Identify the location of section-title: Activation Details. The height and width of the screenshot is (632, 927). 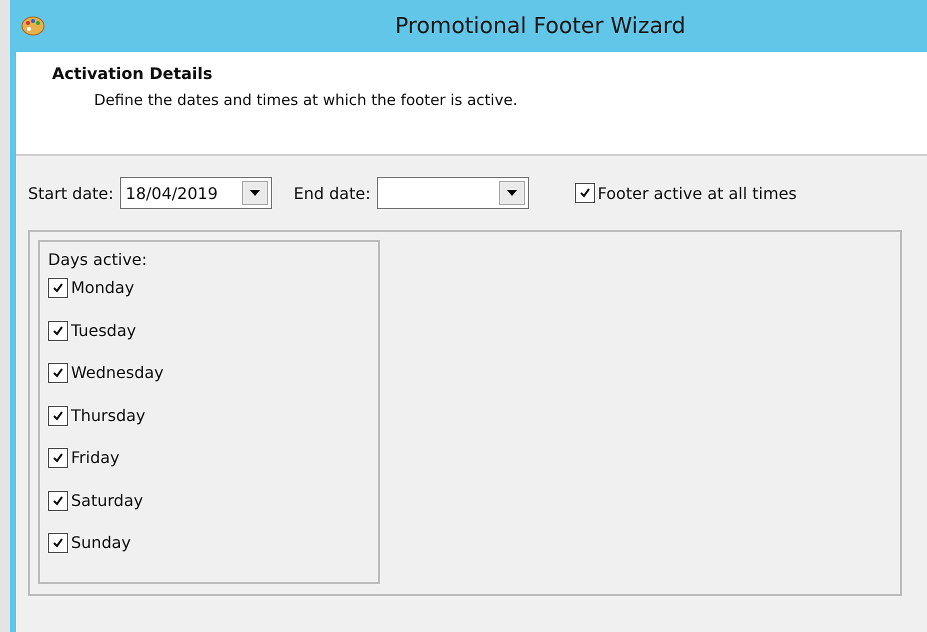
(133, 73).